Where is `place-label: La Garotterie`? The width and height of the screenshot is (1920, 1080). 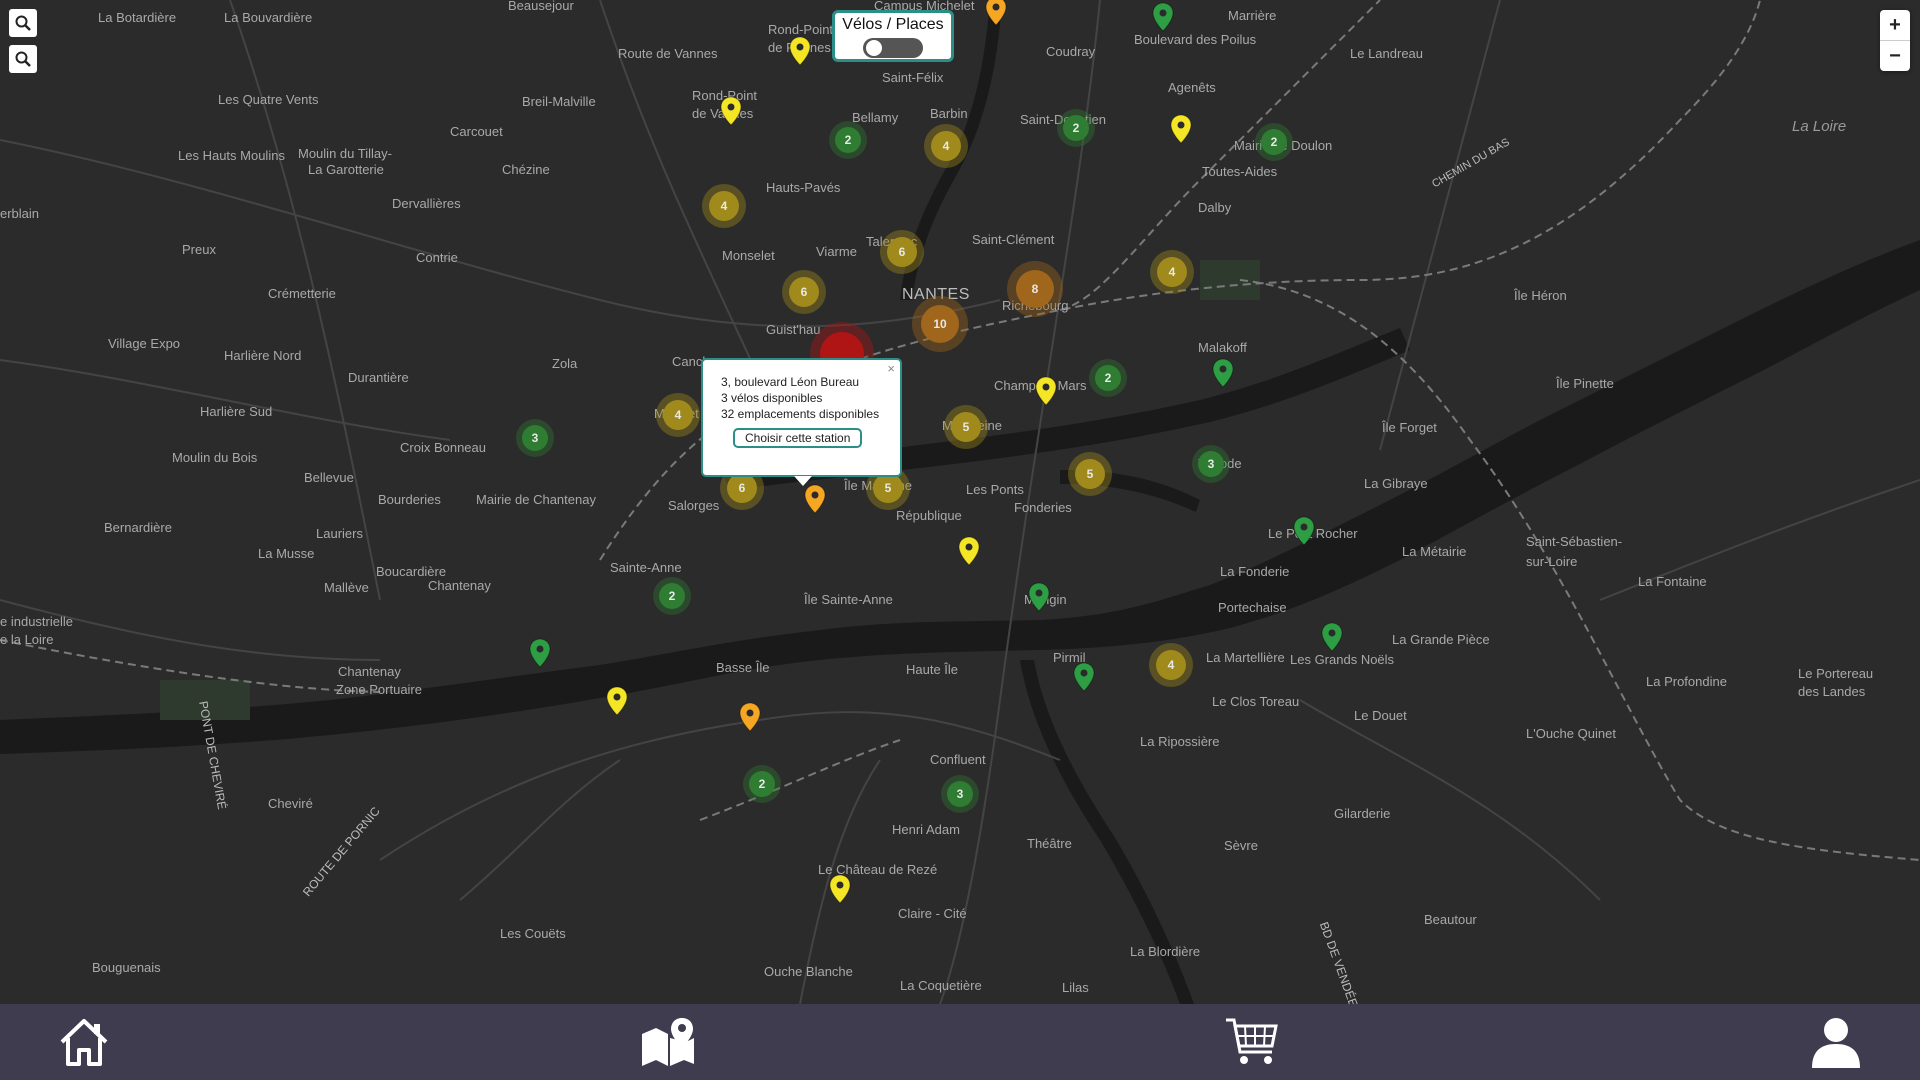 place-label: La Garotterie is located at coordinates (346, 169).